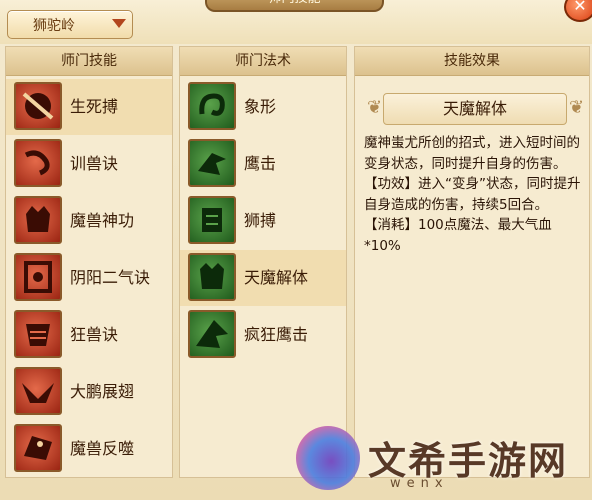  Describe the element at coordinates (212, 277) in the screenshot. I see `demon-transform-icon` at that location.